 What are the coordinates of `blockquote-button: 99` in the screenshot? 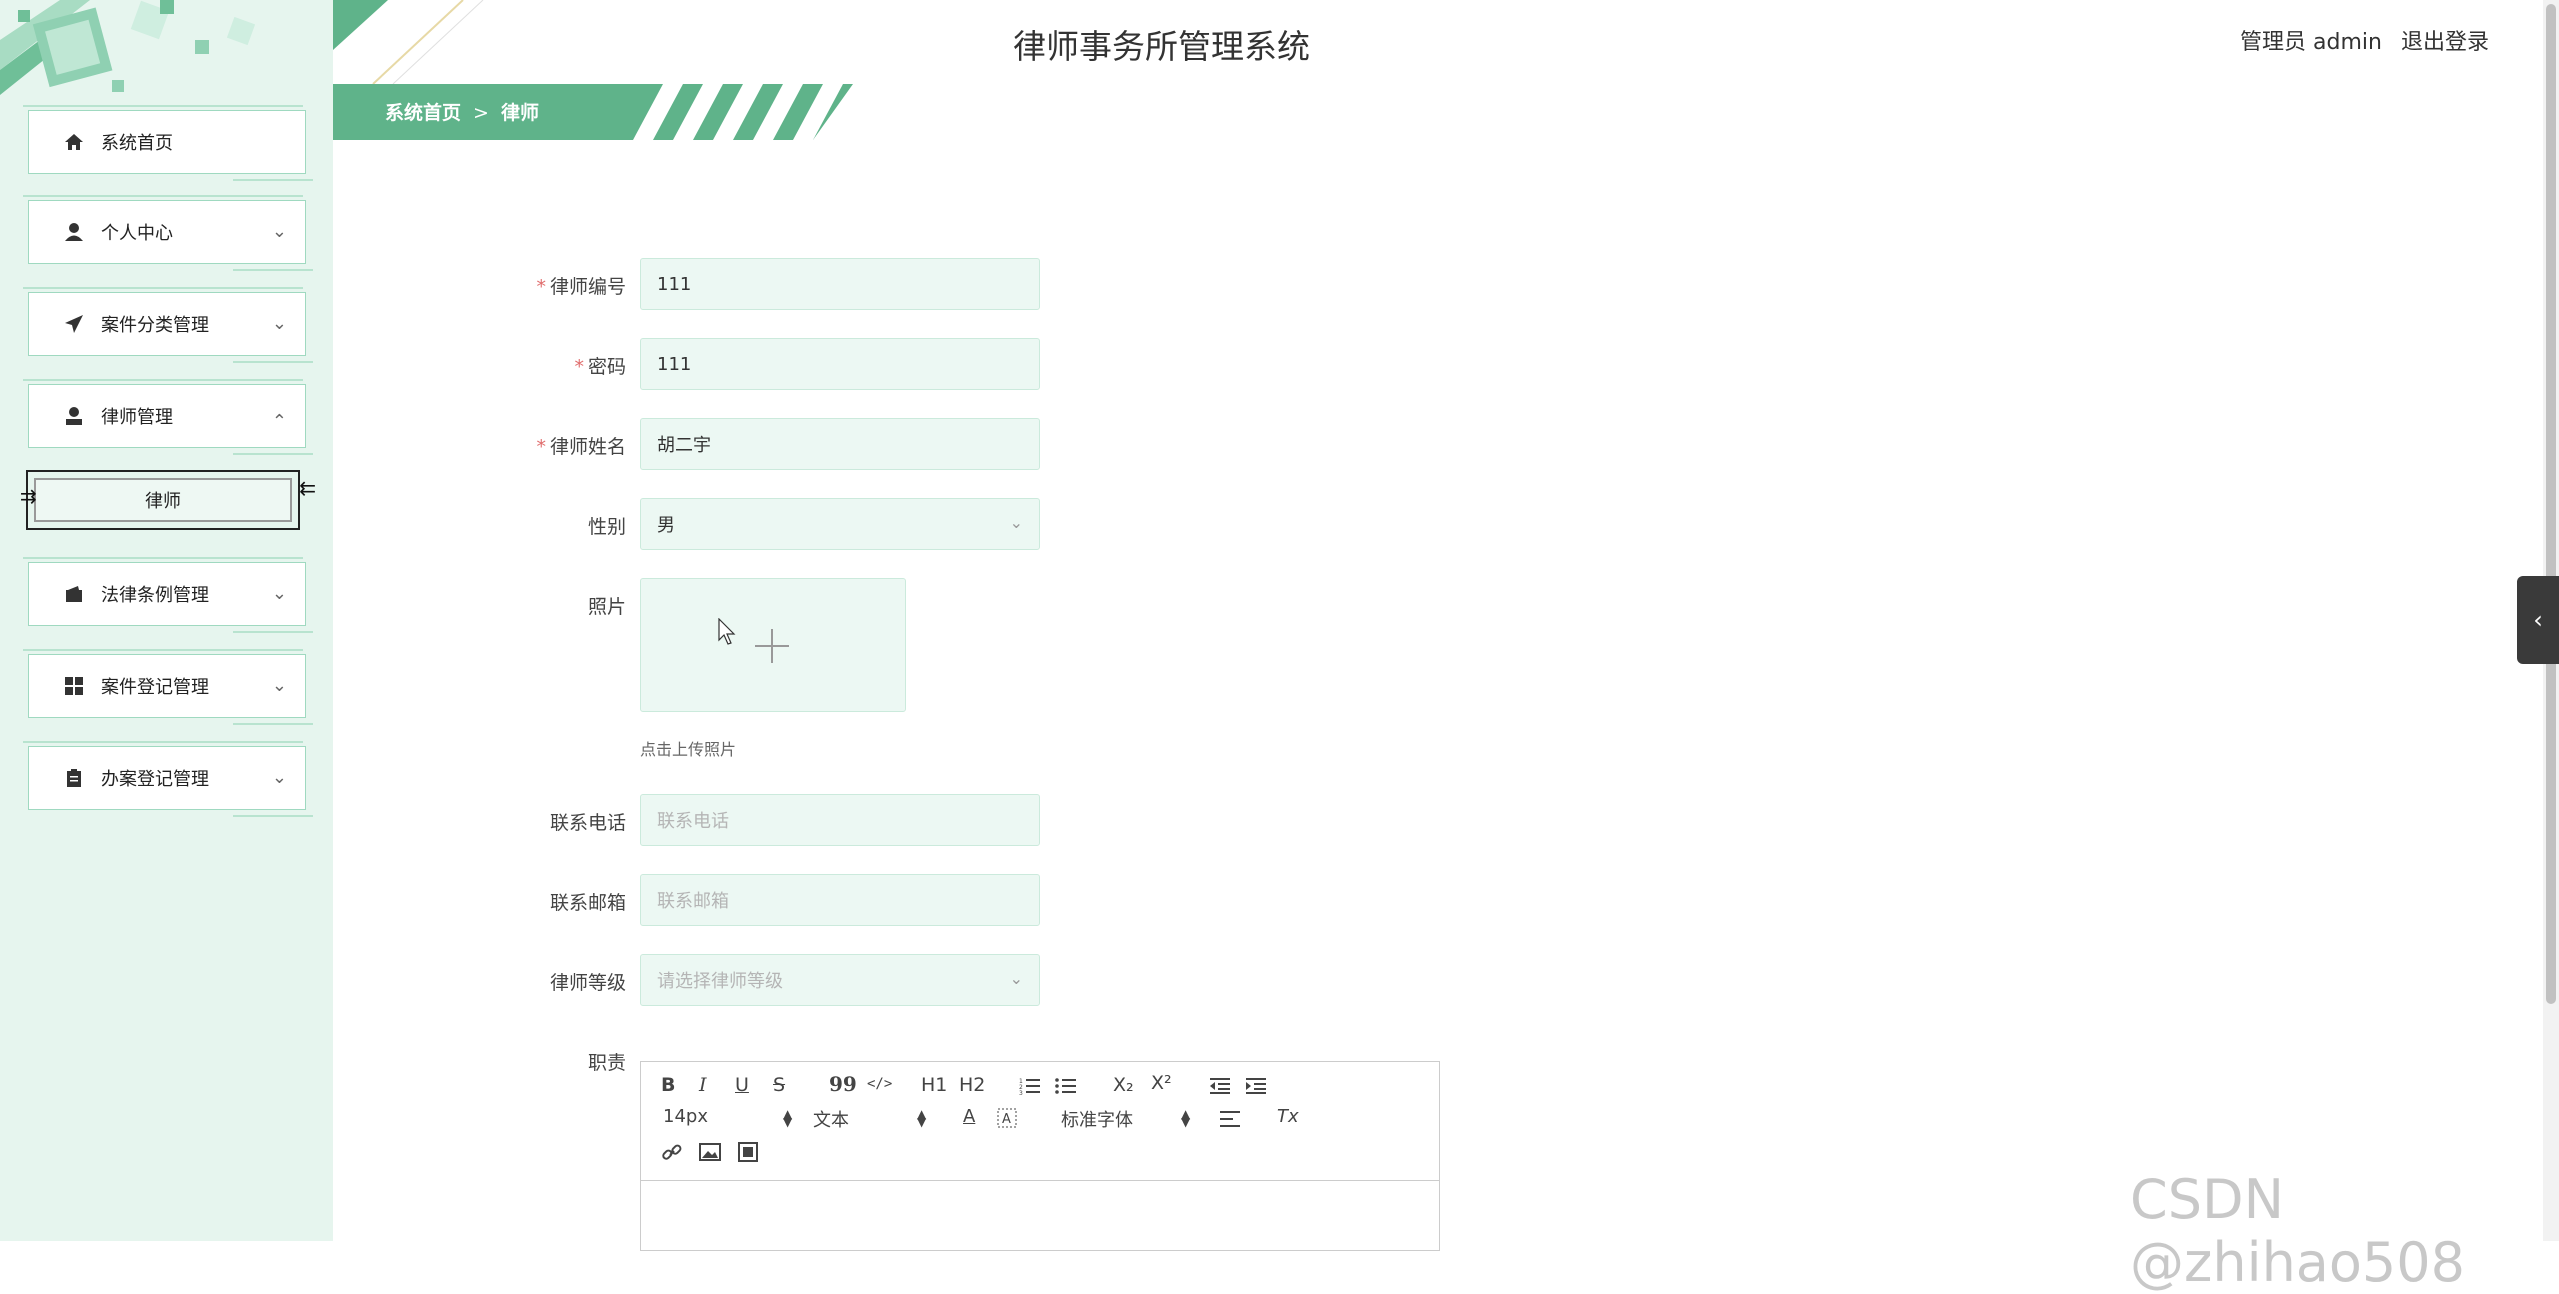 It's located at (843, 1084).